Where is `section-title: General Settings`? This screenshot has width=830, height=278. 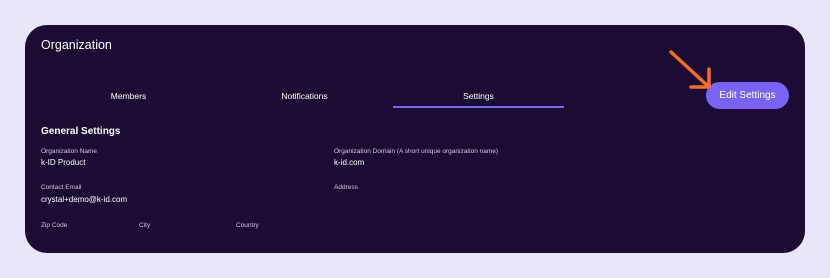
section-title: General Settings is located at coordinates (81, 131).